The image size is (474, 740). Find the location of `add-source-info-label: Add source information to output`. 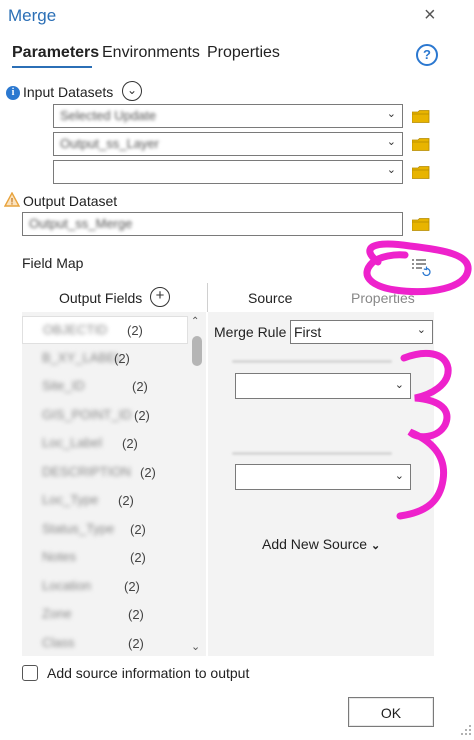

add-source-info-label: Add source information to output is located at coordinates (148, 673).